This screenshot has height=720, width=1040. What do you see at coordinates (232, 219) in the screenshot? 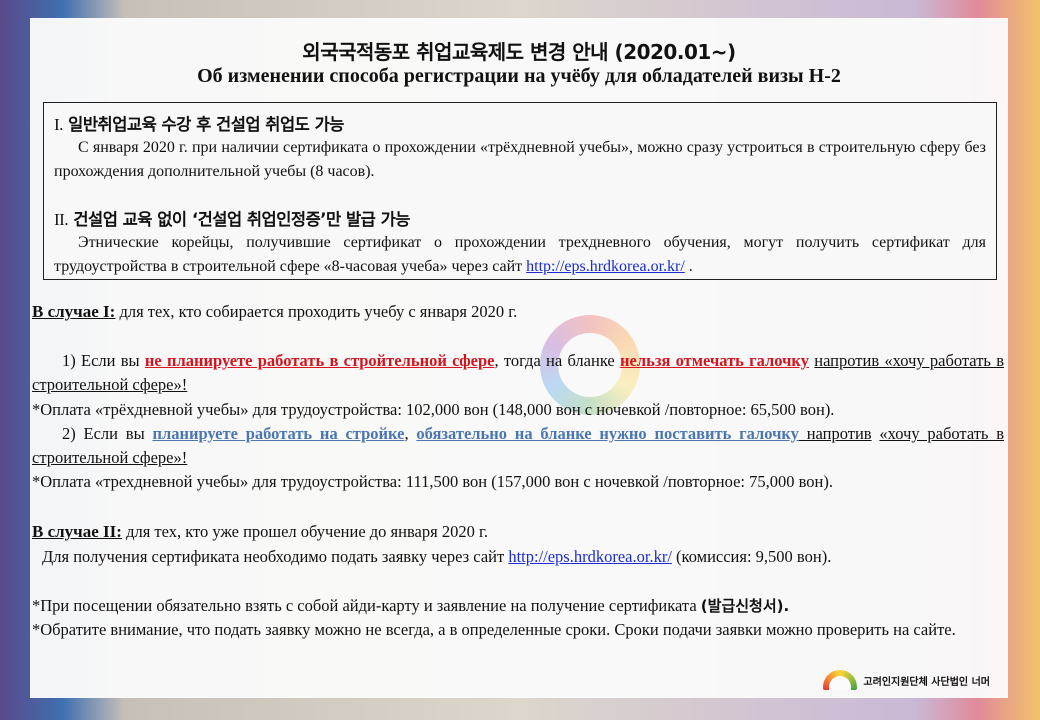
I see `section-2-heading: II. 건설업 교육 없이 ‘건설업 취업인정증’만 발급 가능` at bounding box center [232, 219].